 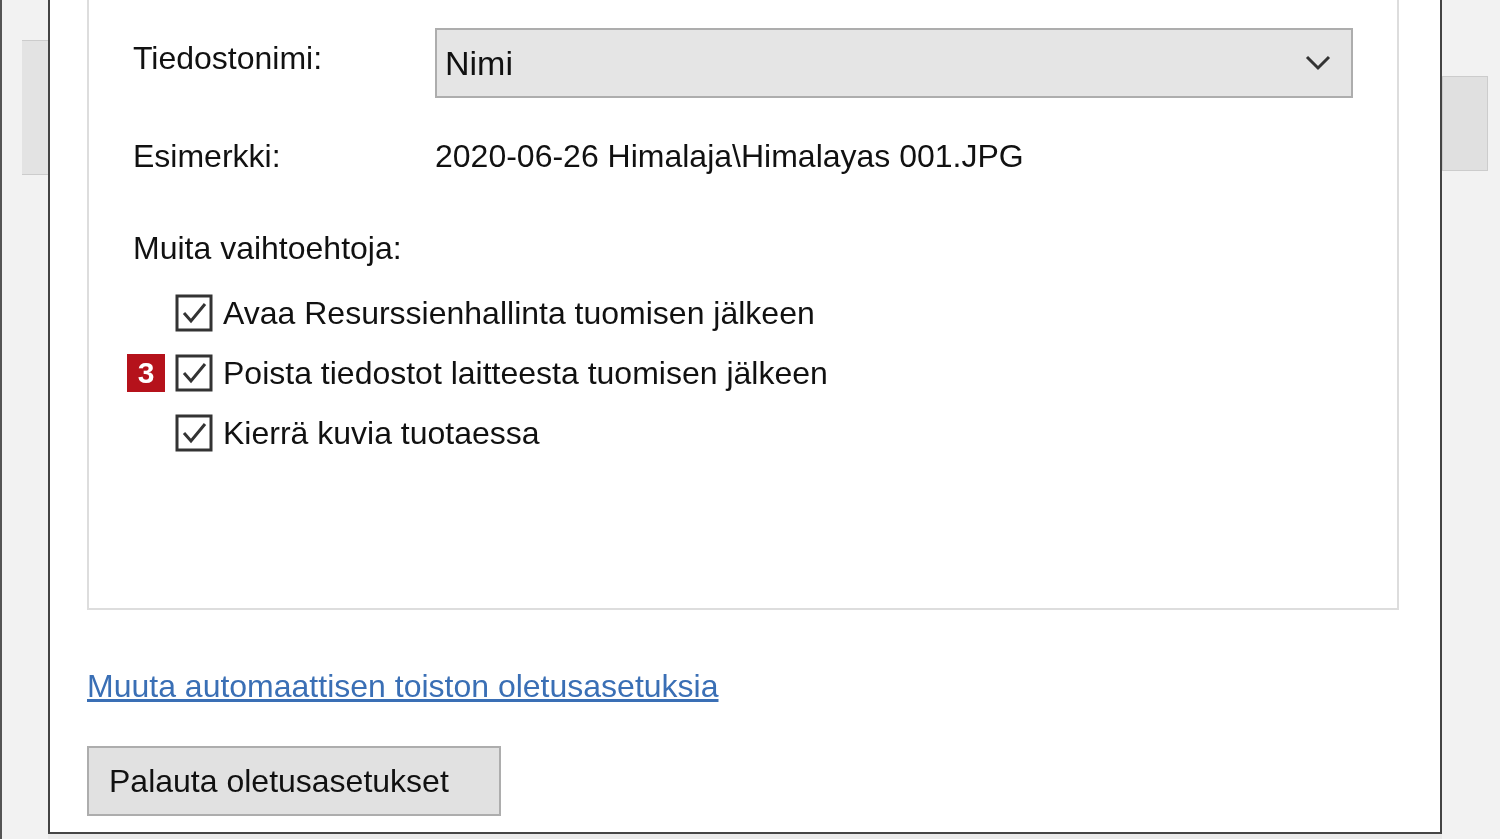 I want to click on example-label: Esimerkki:, so click(x=207, y=156).